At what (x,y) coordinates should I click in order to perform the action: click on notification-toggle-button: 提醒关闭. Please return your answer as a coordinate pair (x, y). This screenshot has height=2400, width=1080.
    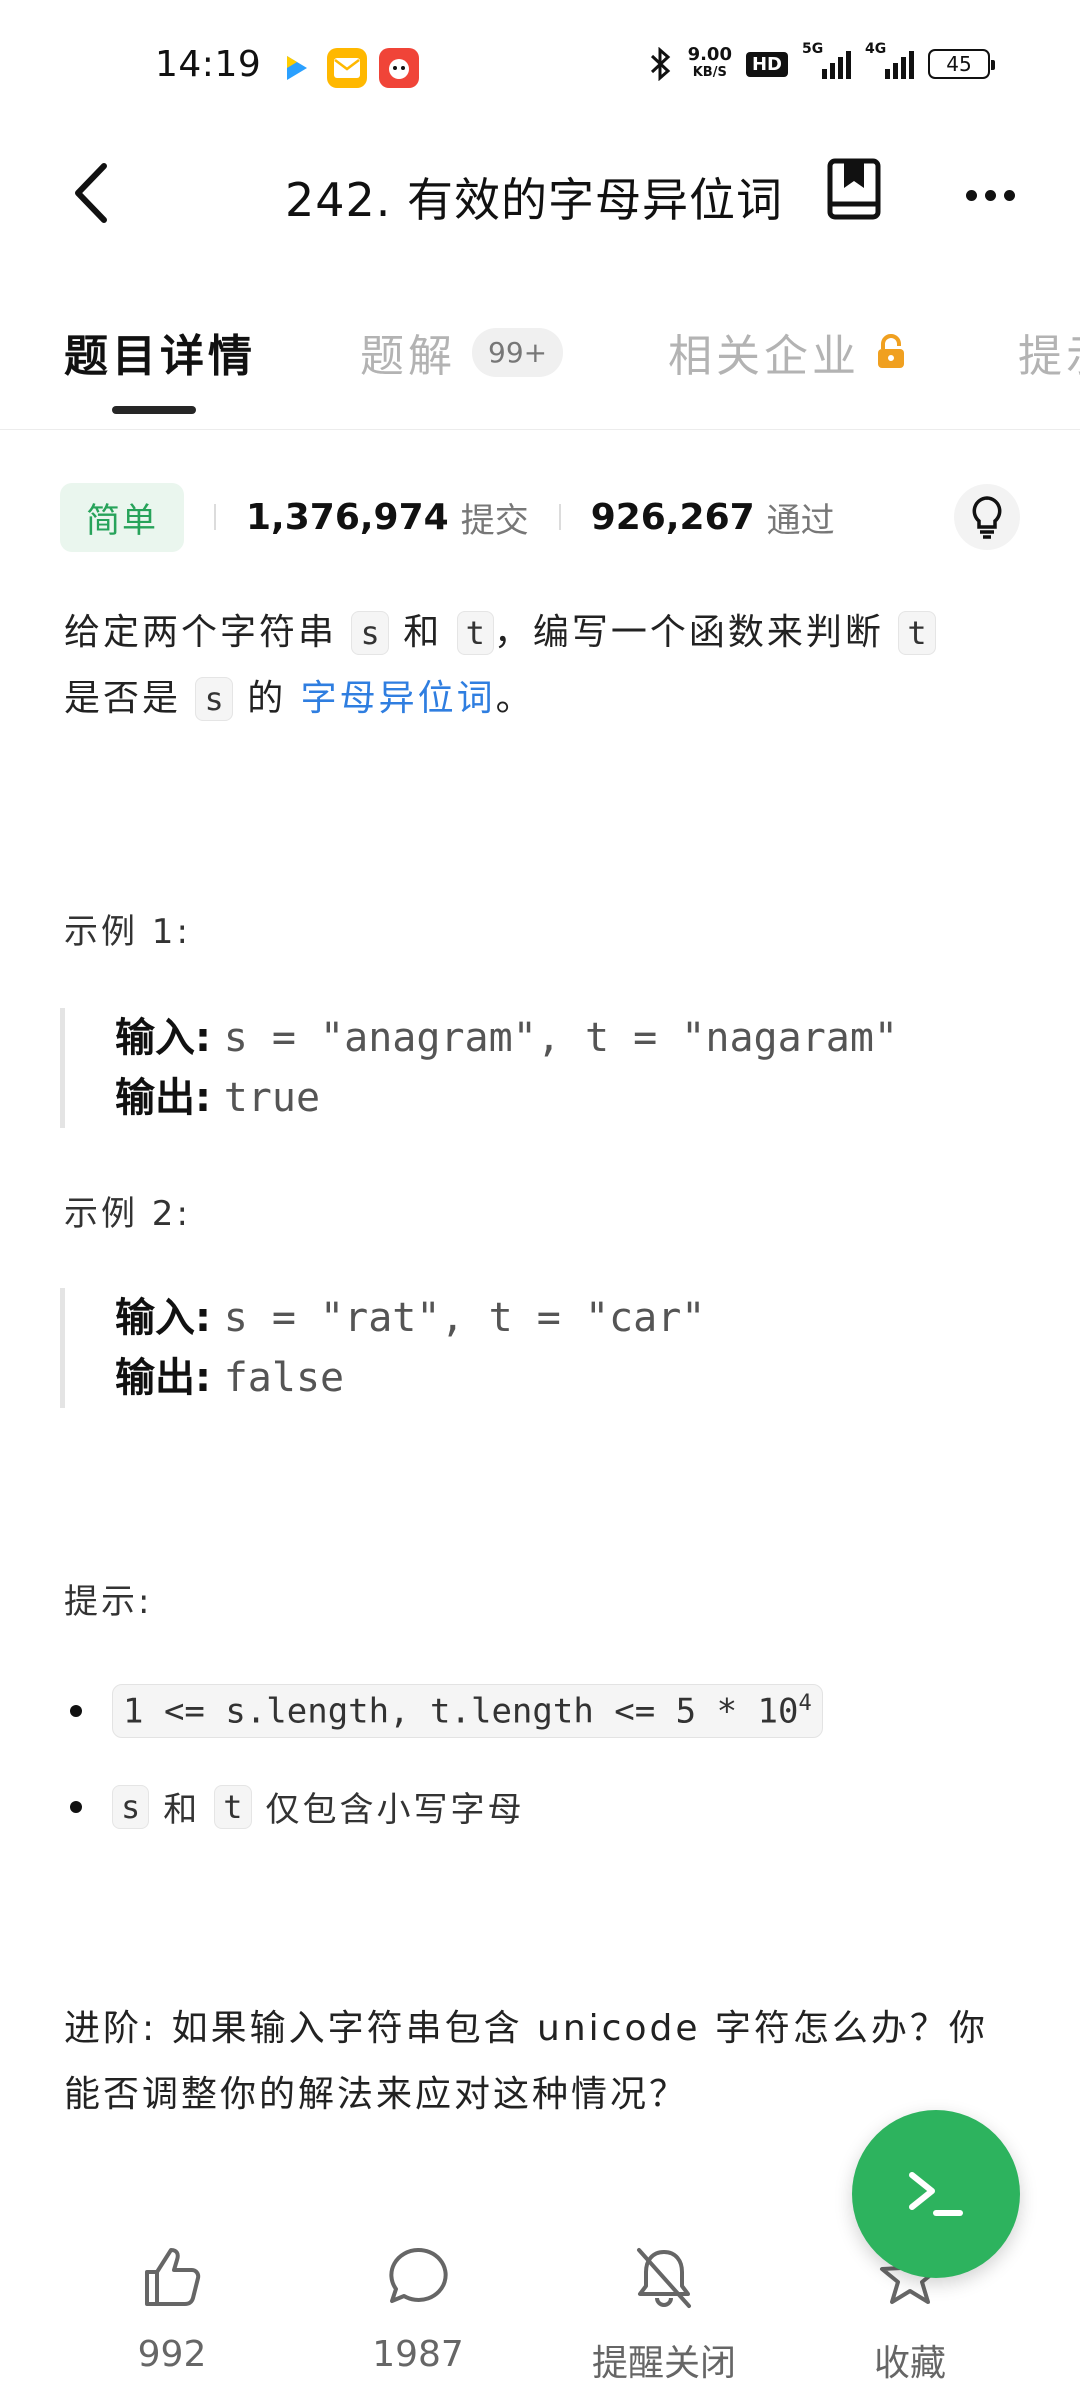
    Looking at the image, I should click on (664, 2312).